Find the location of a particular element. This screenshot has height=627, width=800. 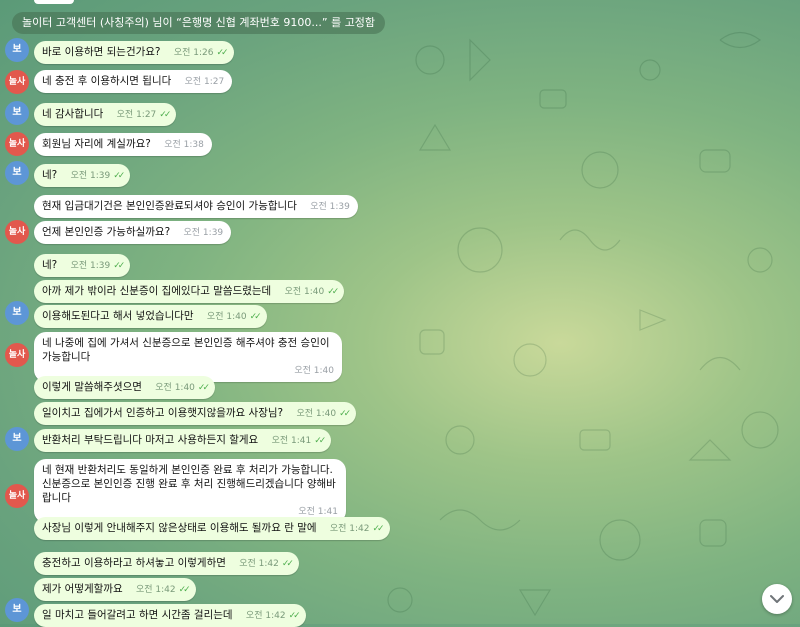

message-text: 네 충전 후 이용하시면 됩니다 is located at coordinates (107, 81).